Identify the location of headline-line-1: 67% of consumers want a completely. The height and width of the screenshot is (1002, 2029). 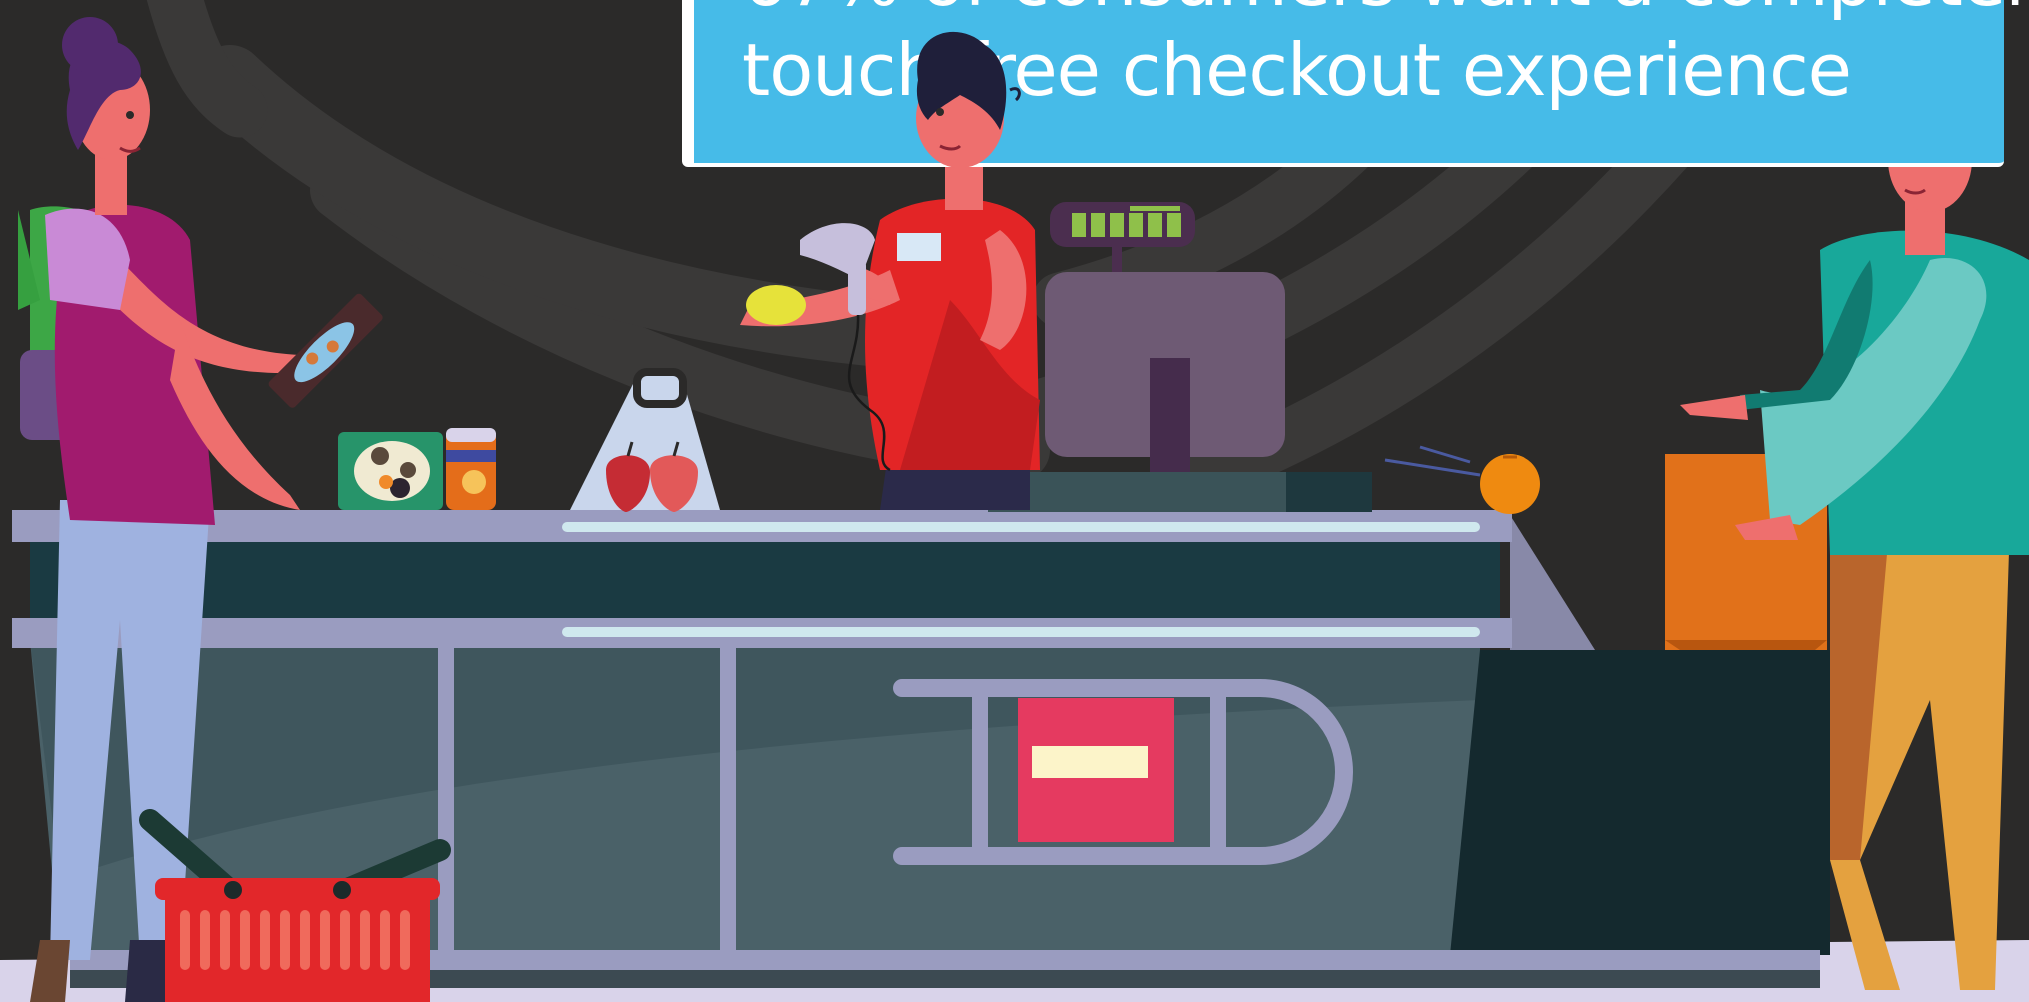
(1385, 10).